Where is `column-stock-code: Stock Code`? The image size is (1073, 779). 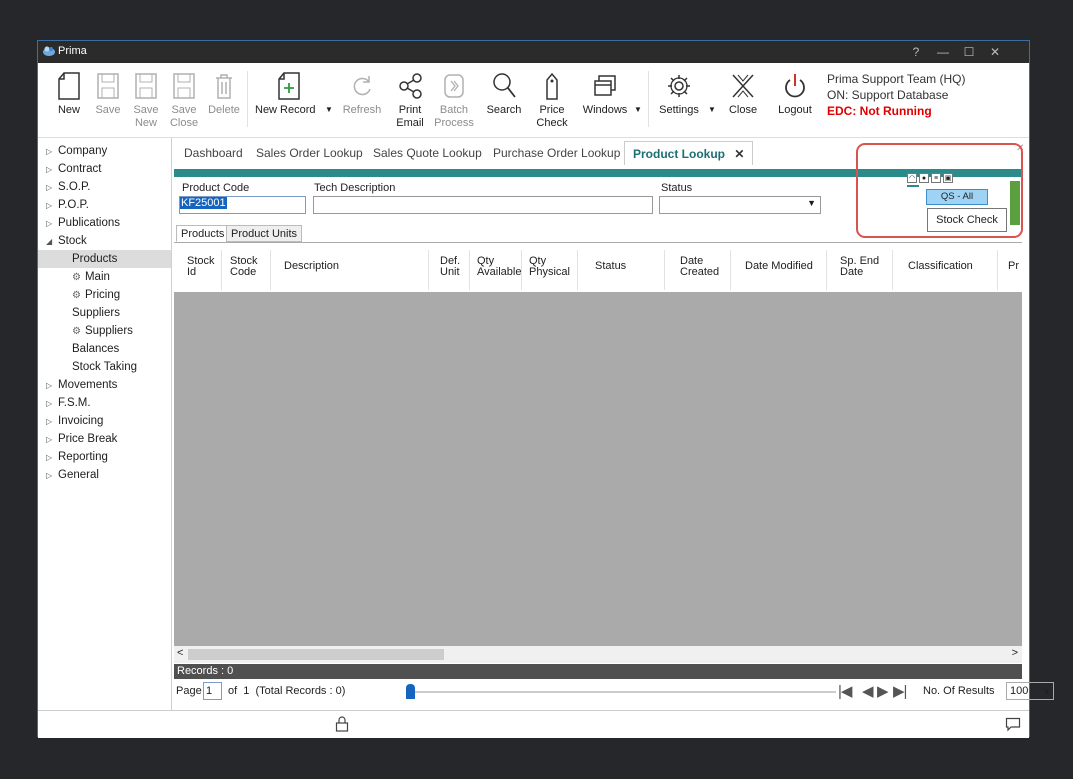
column-stock-code: Stock Code is located at coordinates (244, 267).